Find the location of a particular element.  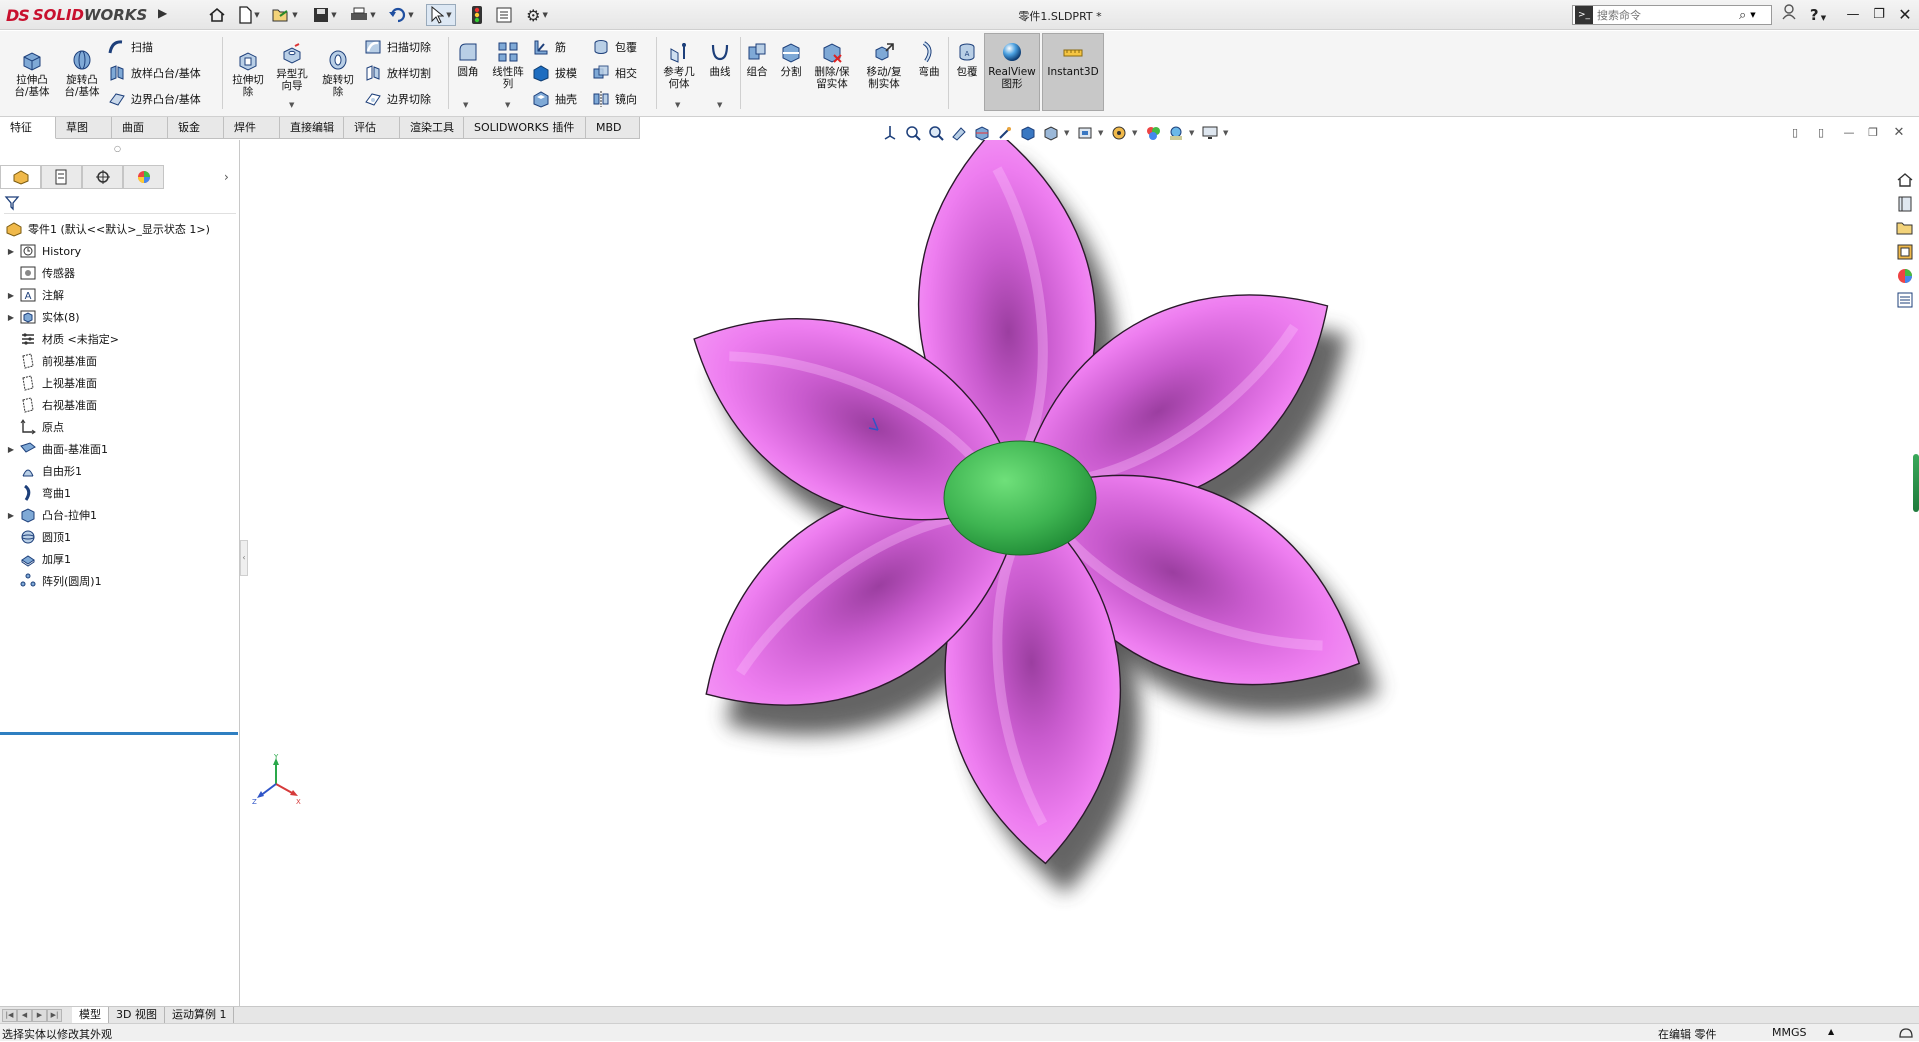

previous-tab-icon: ◀ is located at coordinates (24, 1015).